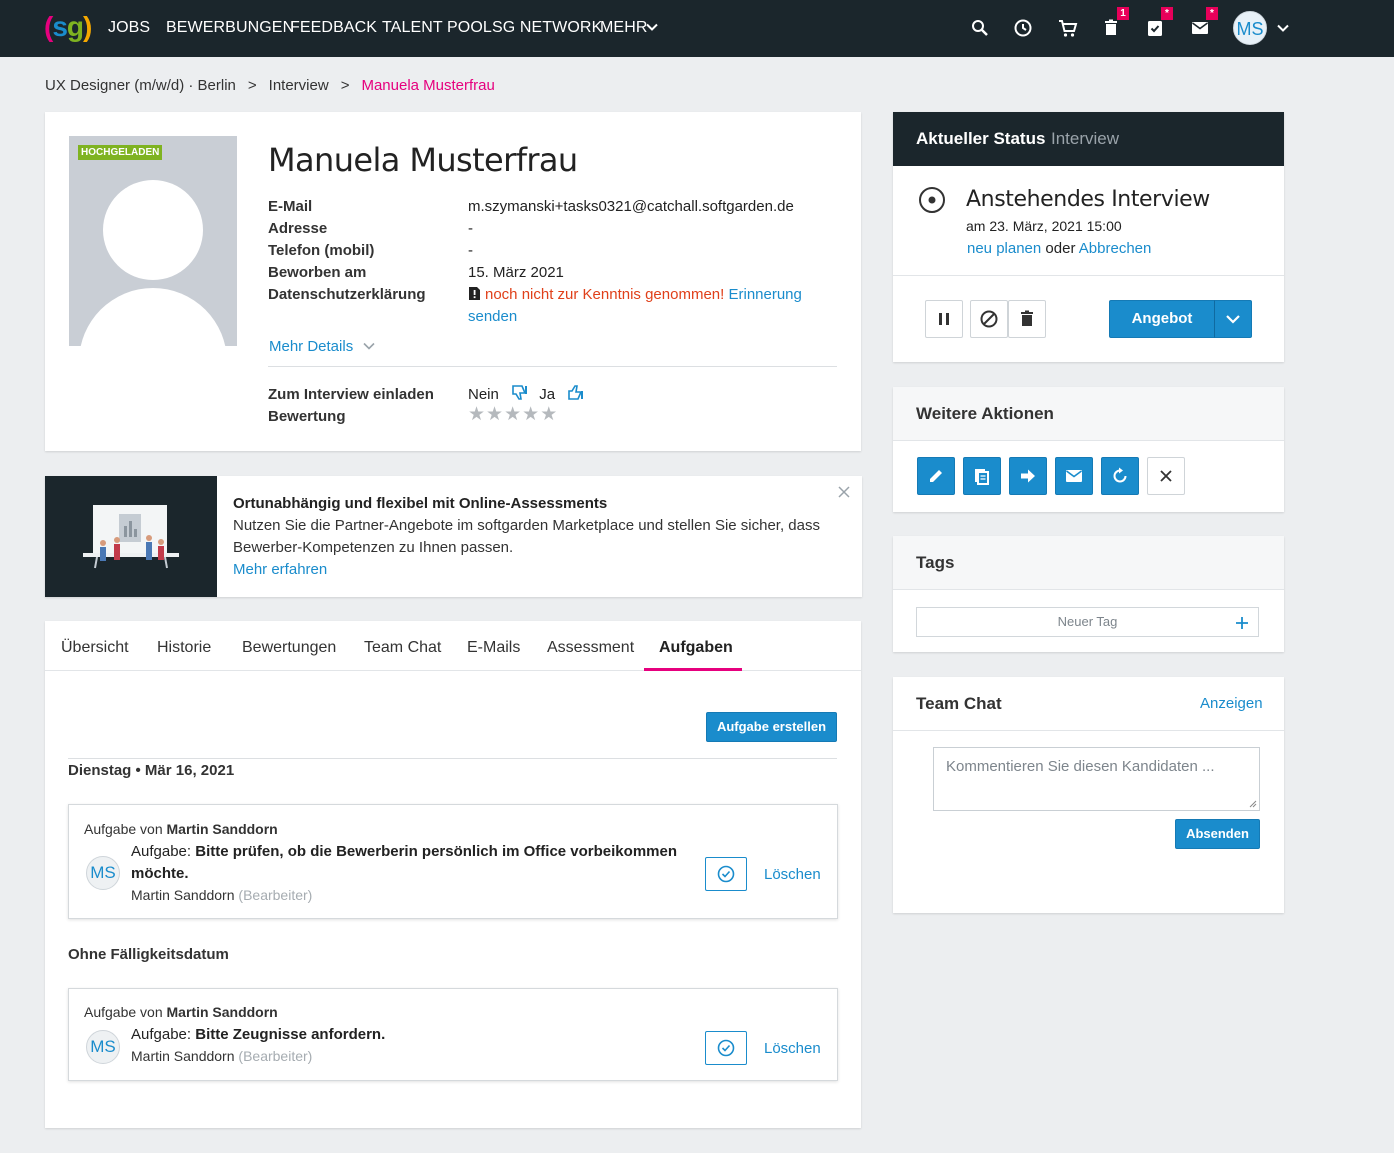 Image resolution: width=1394 pixels, height=1153 pixels. Describe the element at coordinates (299, 85) in the screenshot. I see `breadcrumb-stage: Interview` at that location.